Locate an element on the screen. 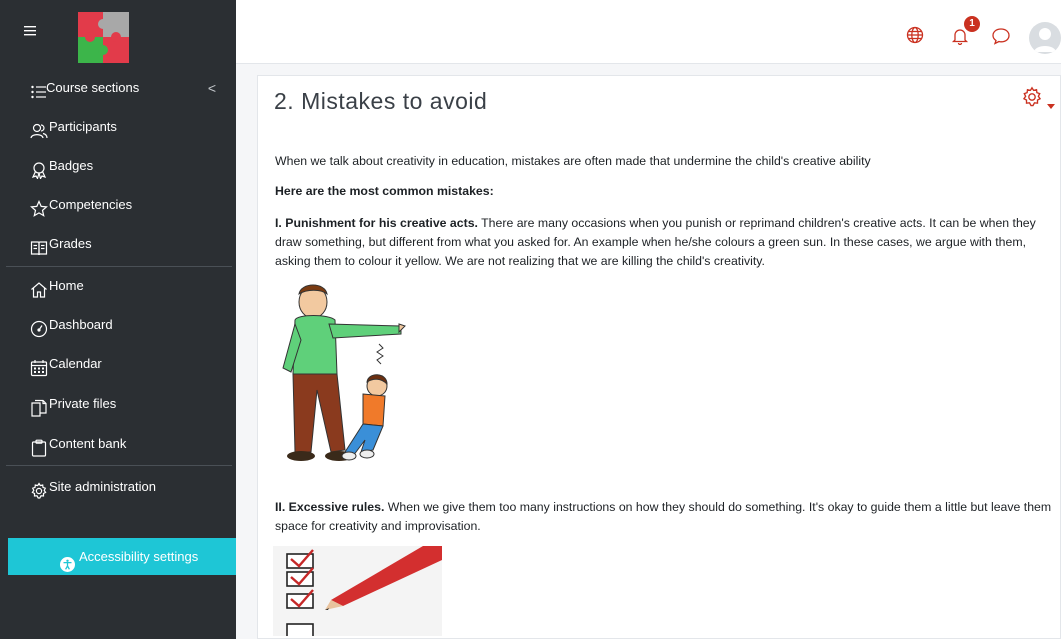 This screenshot has width=1061, height=639. notification-badge: 1 is located at coordinates (972, 24).